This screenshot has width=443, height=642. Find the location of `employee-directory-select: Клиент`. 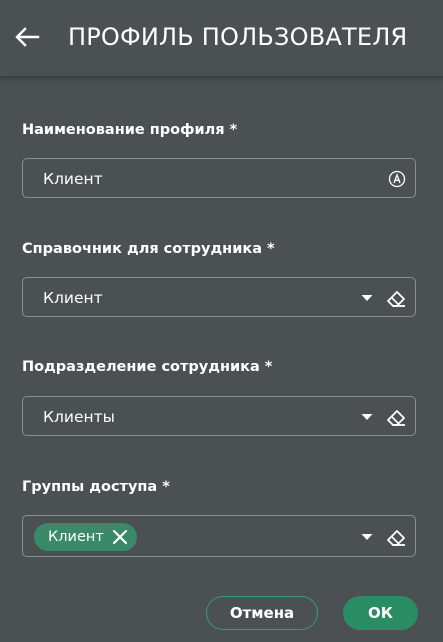

employee-directory-select: Клиент is located at coordinates (219, 297).